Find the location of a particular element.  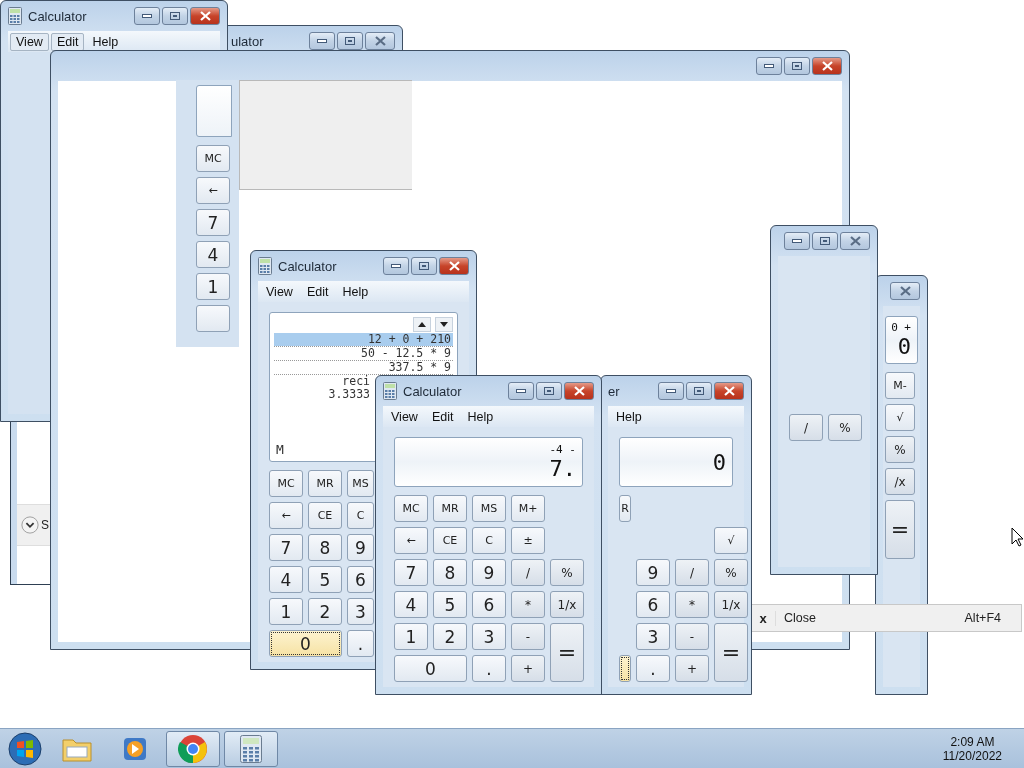

calculator-key: R is located at coordinates (625, 508).